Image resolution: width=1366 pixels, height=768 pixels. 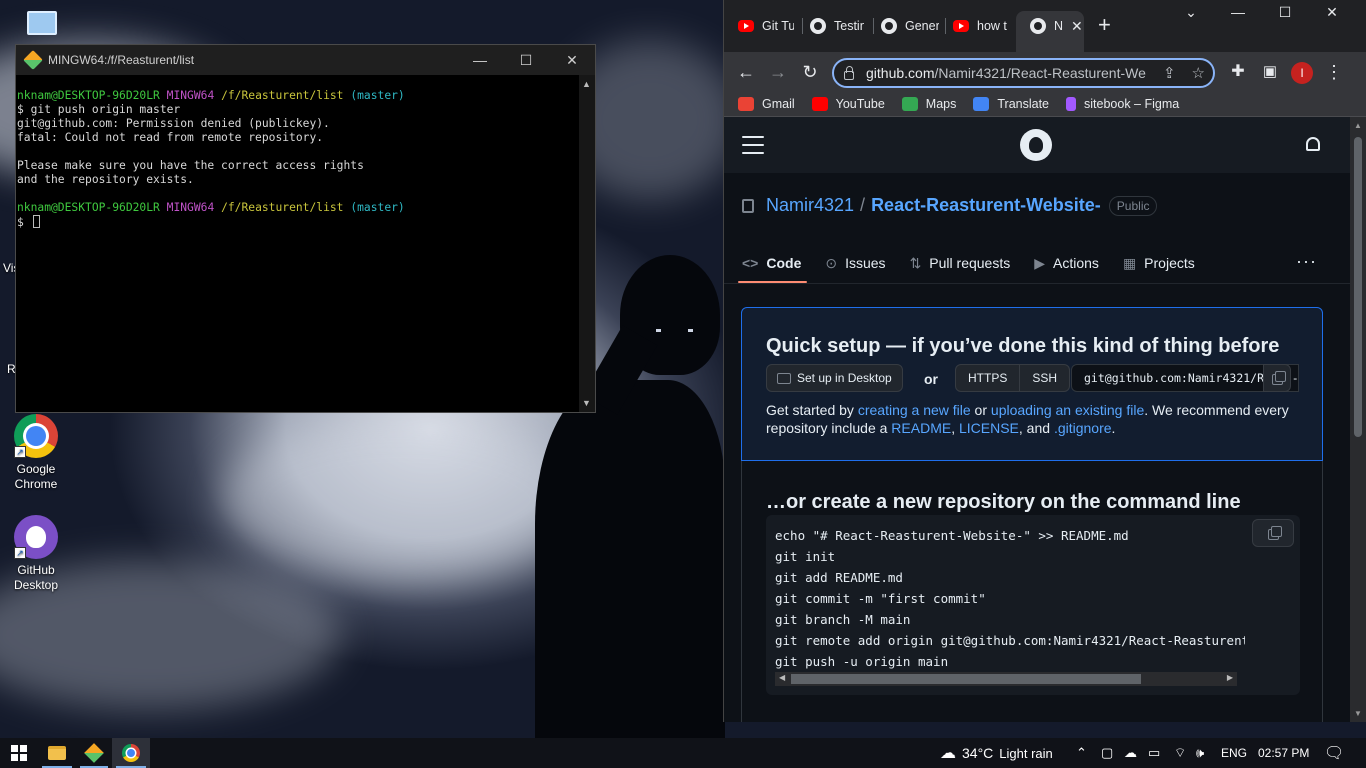 I want to click on bookmark-gmail: Gmail, so click(x=766, y=104).